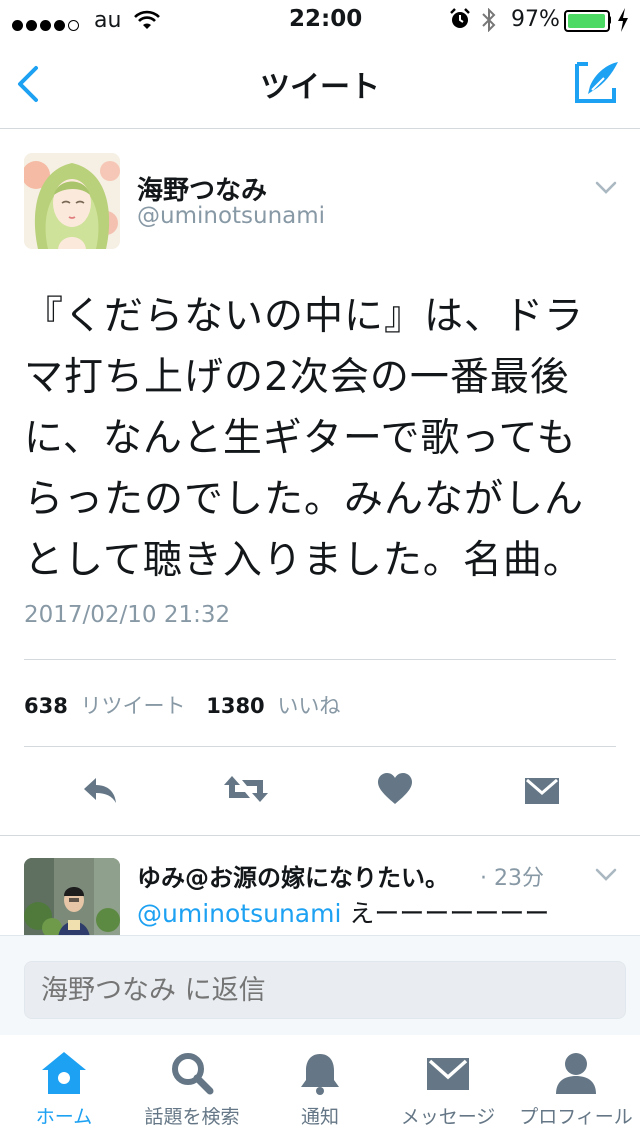  I want to click on status-bar: au 22:00 97%, so click(320, 20).